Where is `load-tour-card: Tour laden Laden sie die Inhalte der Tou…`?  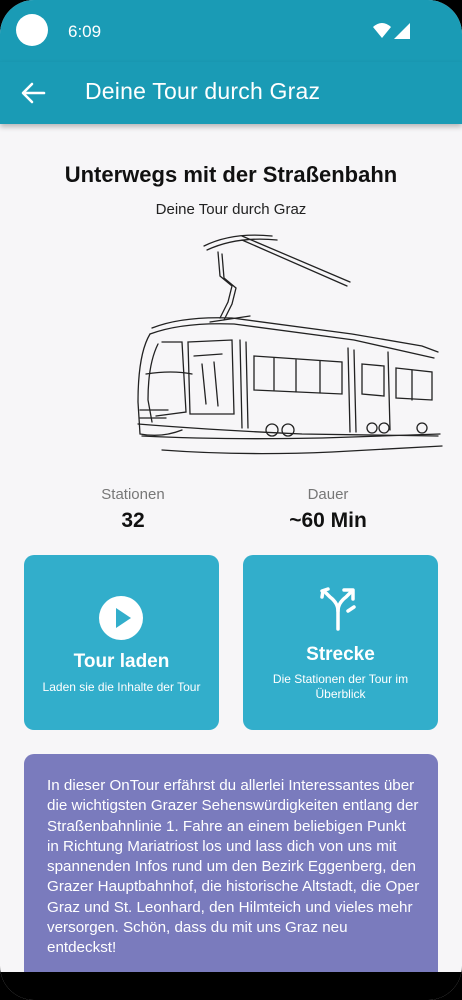 load-tour-card: Tour laden Laden sie die Inhalte der Tou… is located at coordinates (121, 642).